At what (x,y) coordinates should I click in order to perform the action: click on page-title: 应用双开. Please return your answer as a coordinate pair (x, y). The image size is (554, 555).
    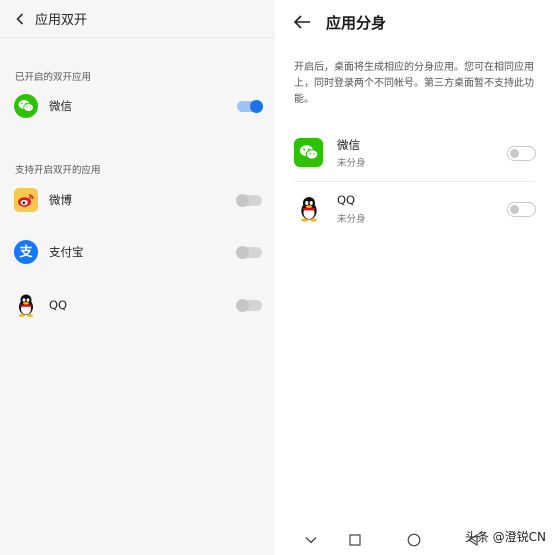
    Looking at the image, I should click on (61, 20).